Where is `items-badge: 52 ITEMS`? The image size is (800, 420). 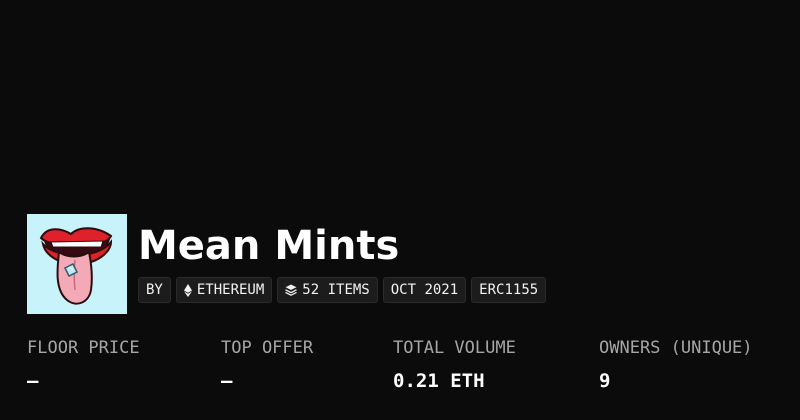
items-badge: 52 ITEMS is located at coordinates (327, 290).